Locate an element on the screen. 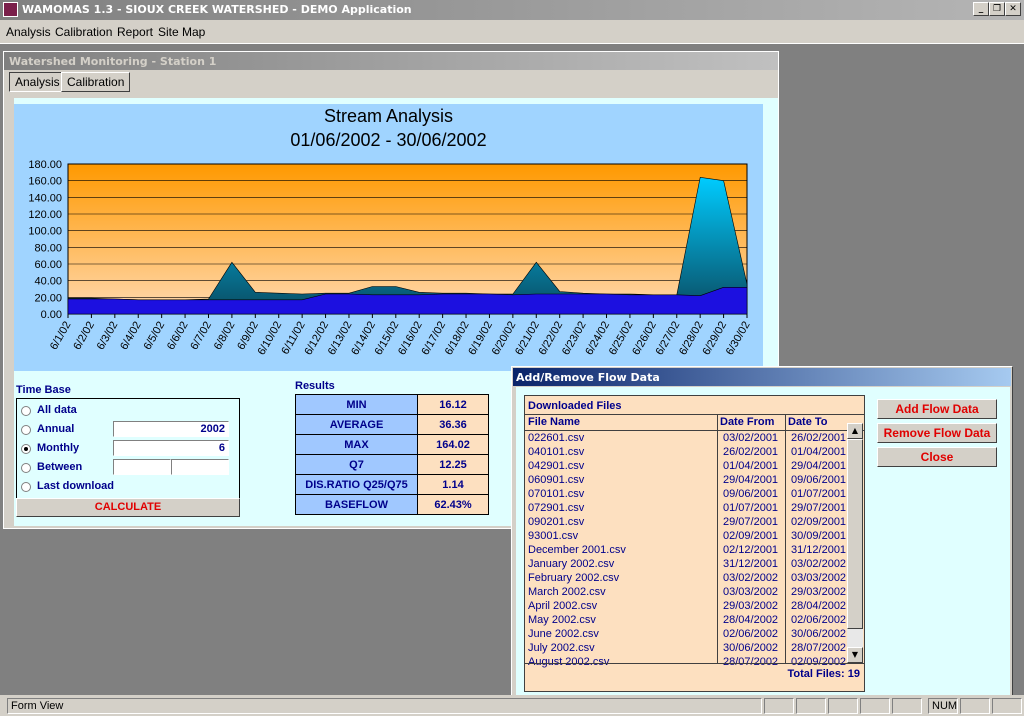 Image resolution: width=1024 pixels, height=716 pixels. date-to-cell: 09/06/2001 is located at coordinates (819, 480).